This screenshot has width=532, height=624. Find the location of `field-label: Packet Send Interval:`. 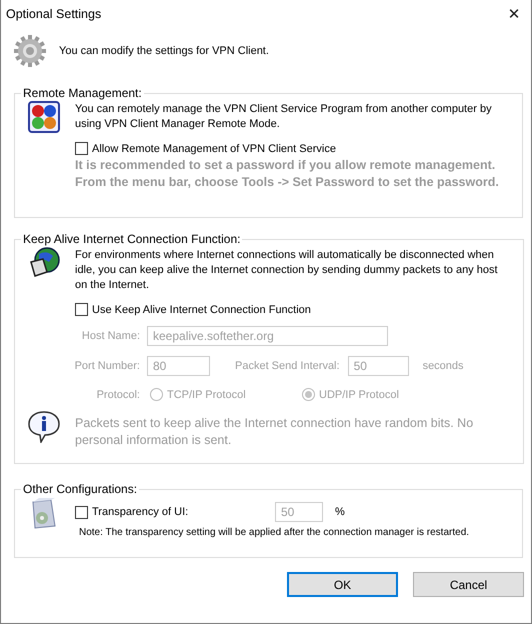

field-label: Packet Send Interval: is located at coordinates (287, 366).